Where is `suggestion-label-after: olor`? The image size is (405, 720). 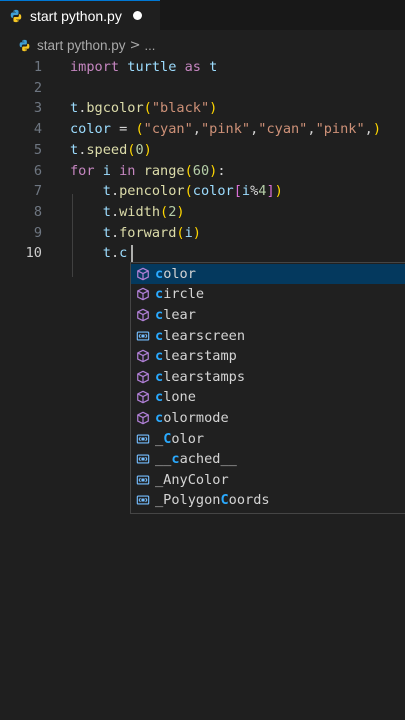 suggestion-label-after: olor is located at coordinates (179, 273).